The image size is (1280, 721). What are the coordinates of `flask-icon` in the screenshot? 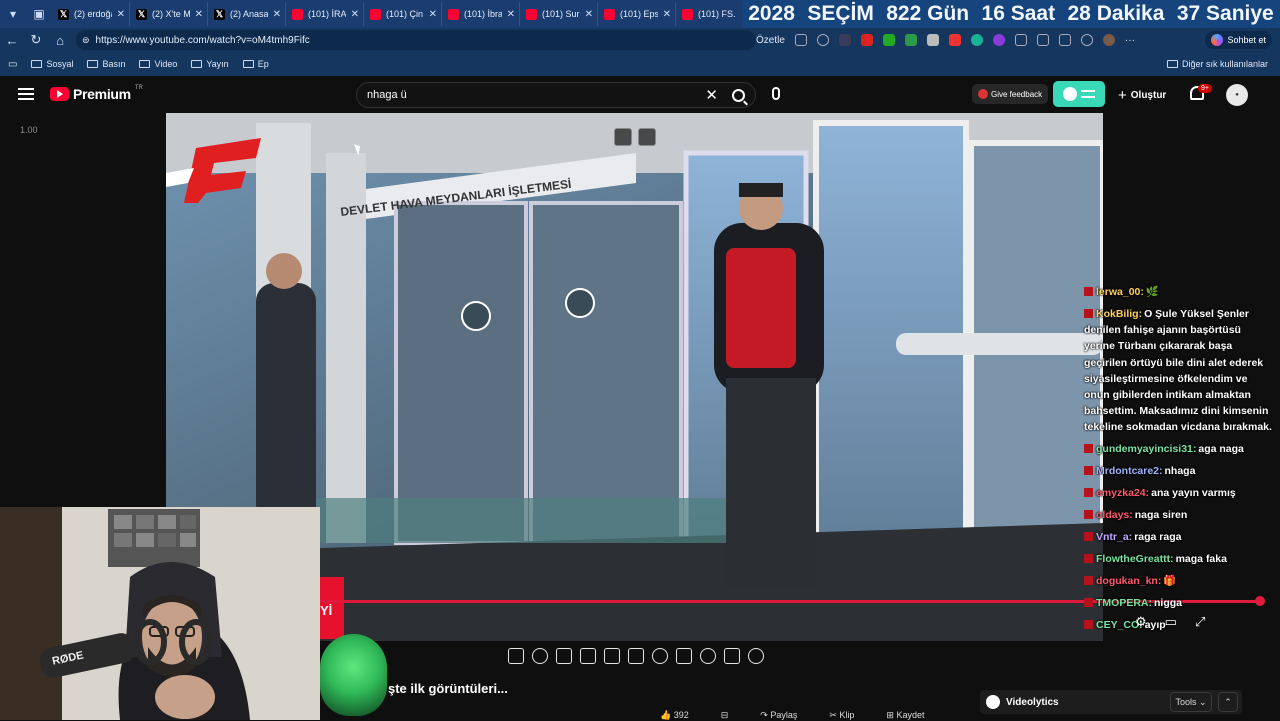 It's located at (732, 656).